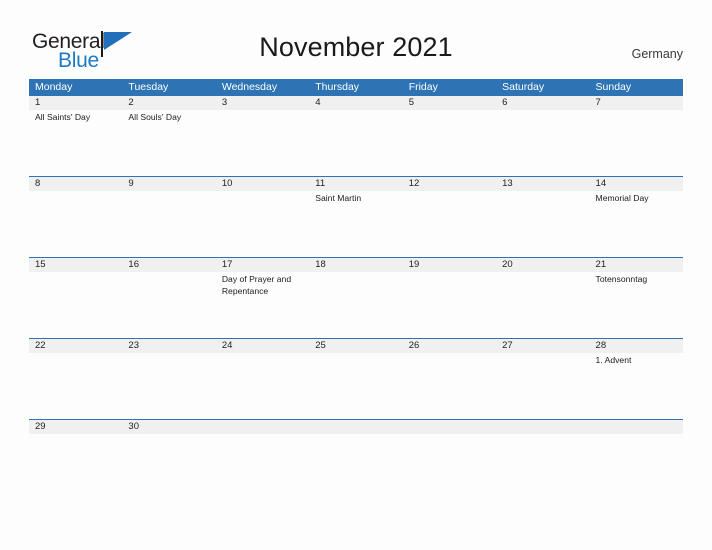  I want to click on day-number: 7, so click(636, 103).